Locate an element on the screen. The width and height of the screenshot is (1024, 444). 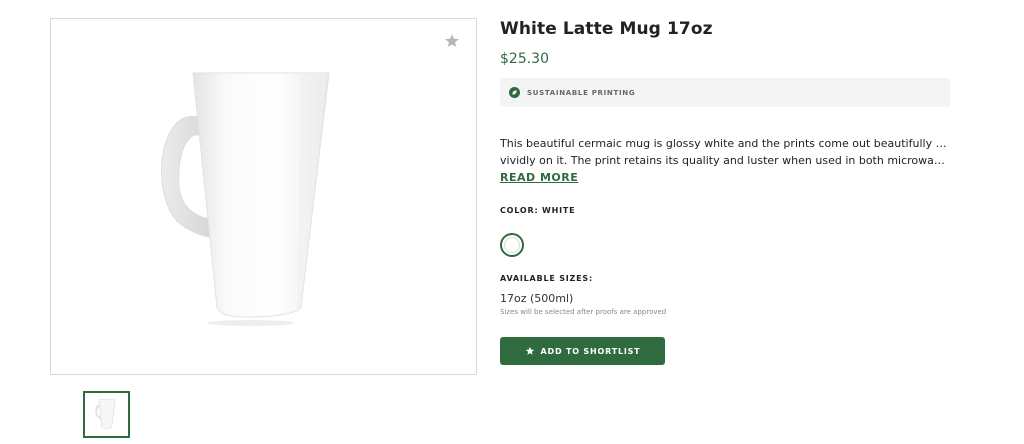
available-sizes-label: AVAILABLE SIZES: is located at coordinates (546, 278).